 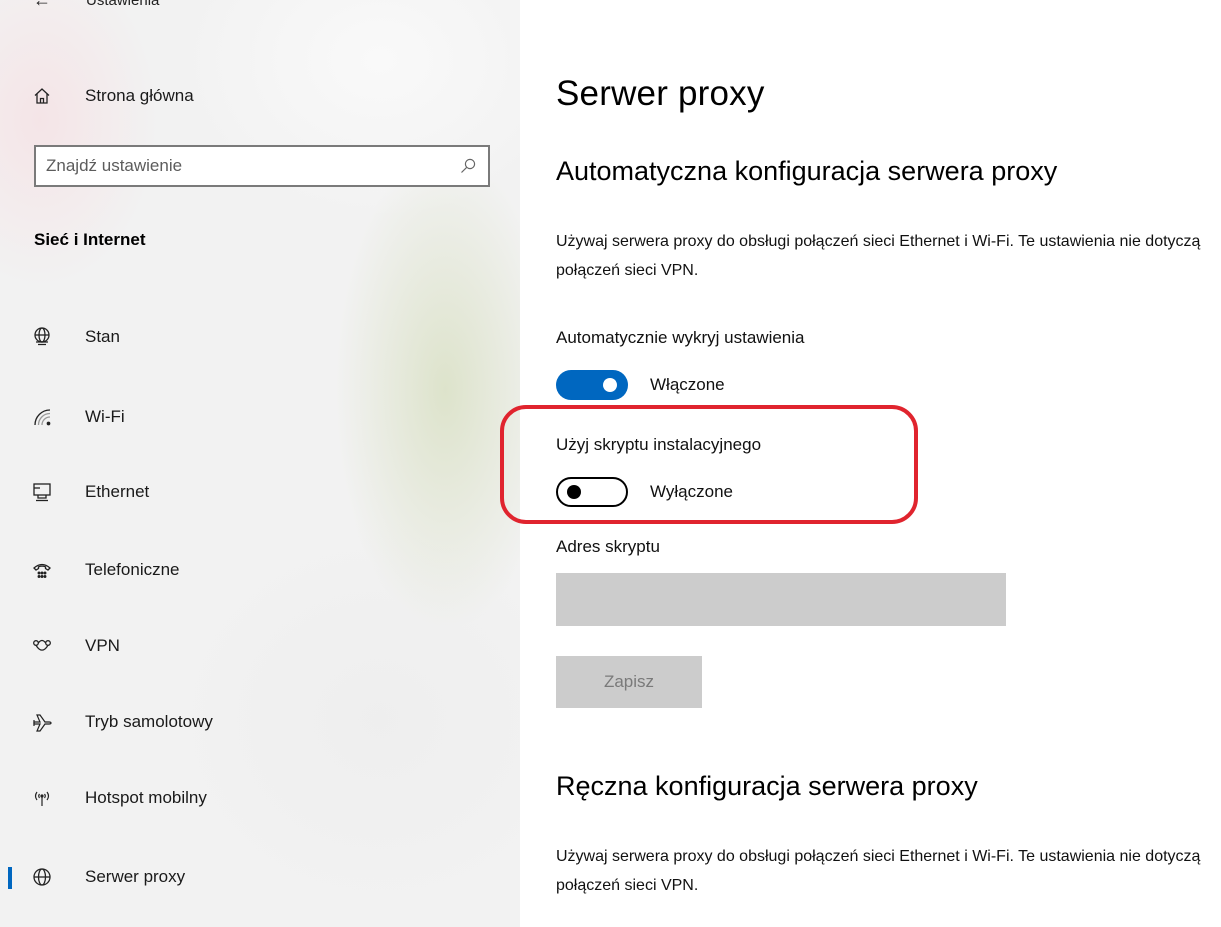 I want to click on auto-detect-state: Włączone, so click(x=687, y=384).